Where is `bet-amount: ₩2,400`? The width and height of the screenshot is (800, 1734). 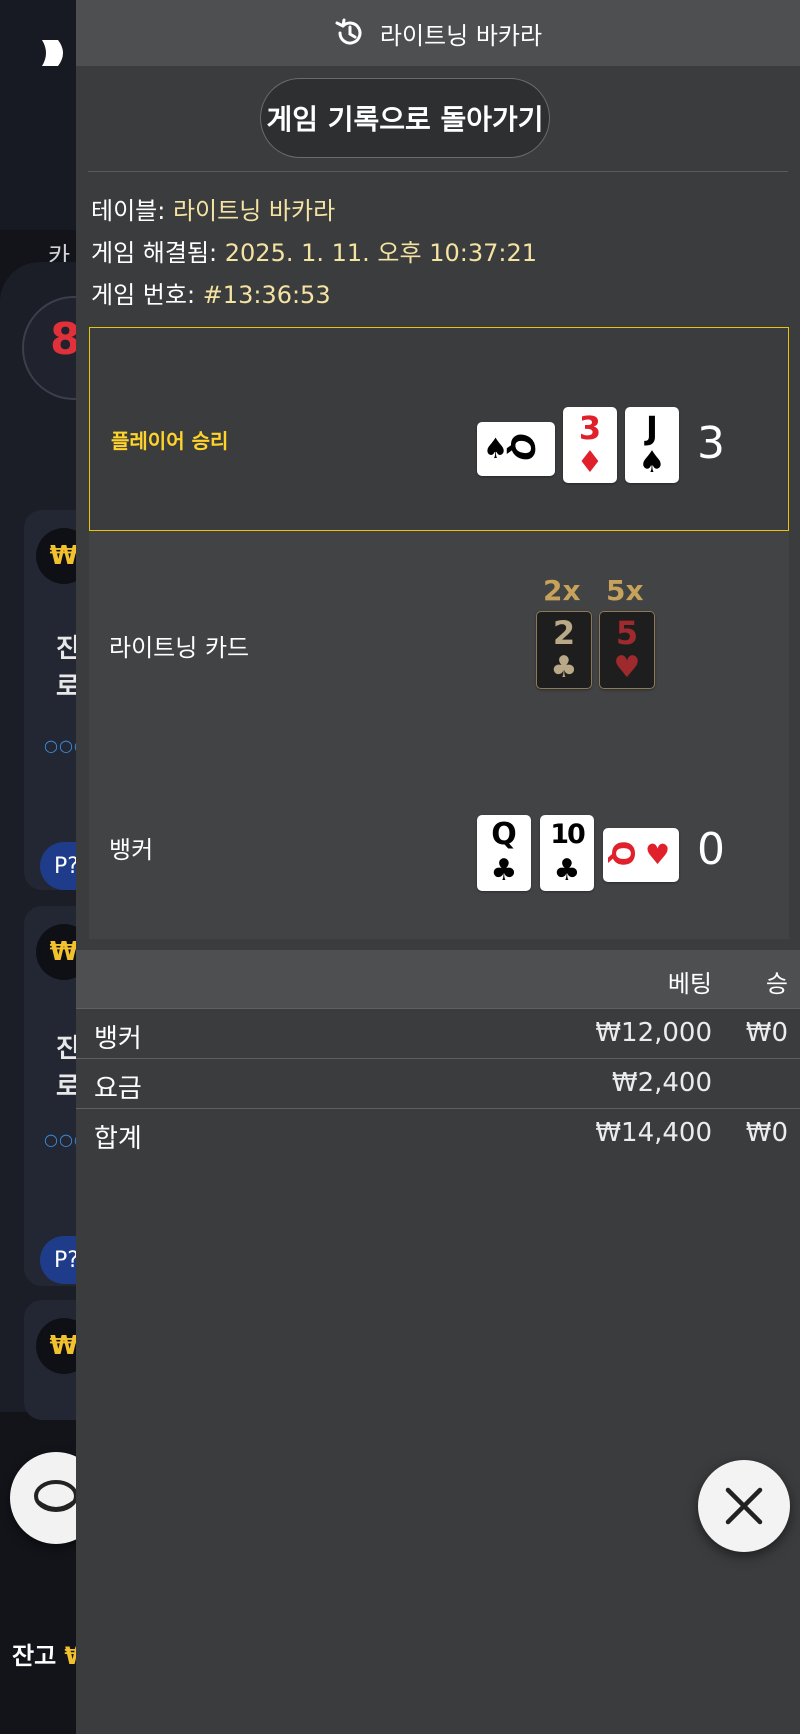
bet-amount: ₩2,400 is located at coordinates (661, 1083).